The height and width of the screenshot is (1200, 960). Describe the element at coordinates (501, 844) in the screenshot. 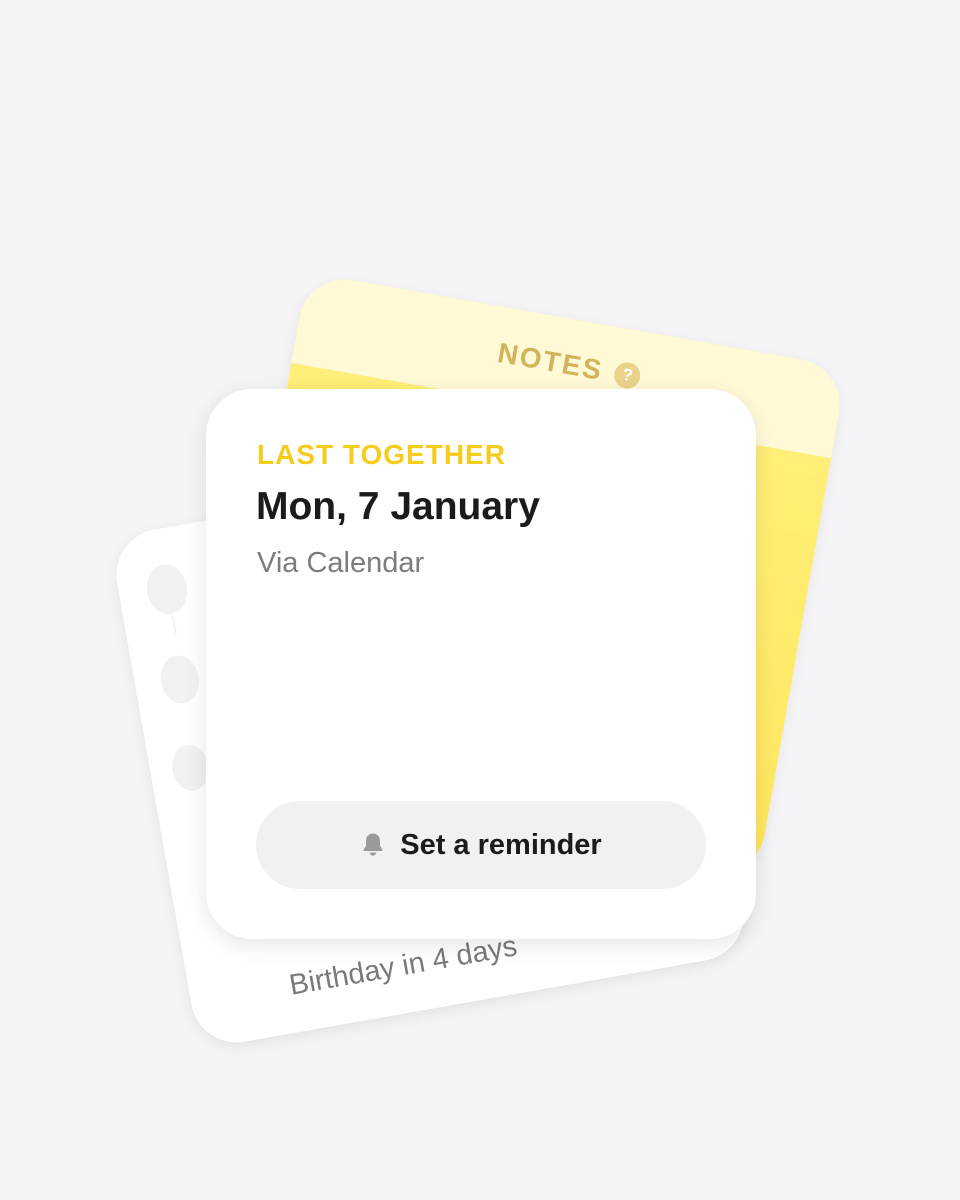

I see `set-reminder-label: Set a reminder` at that location.